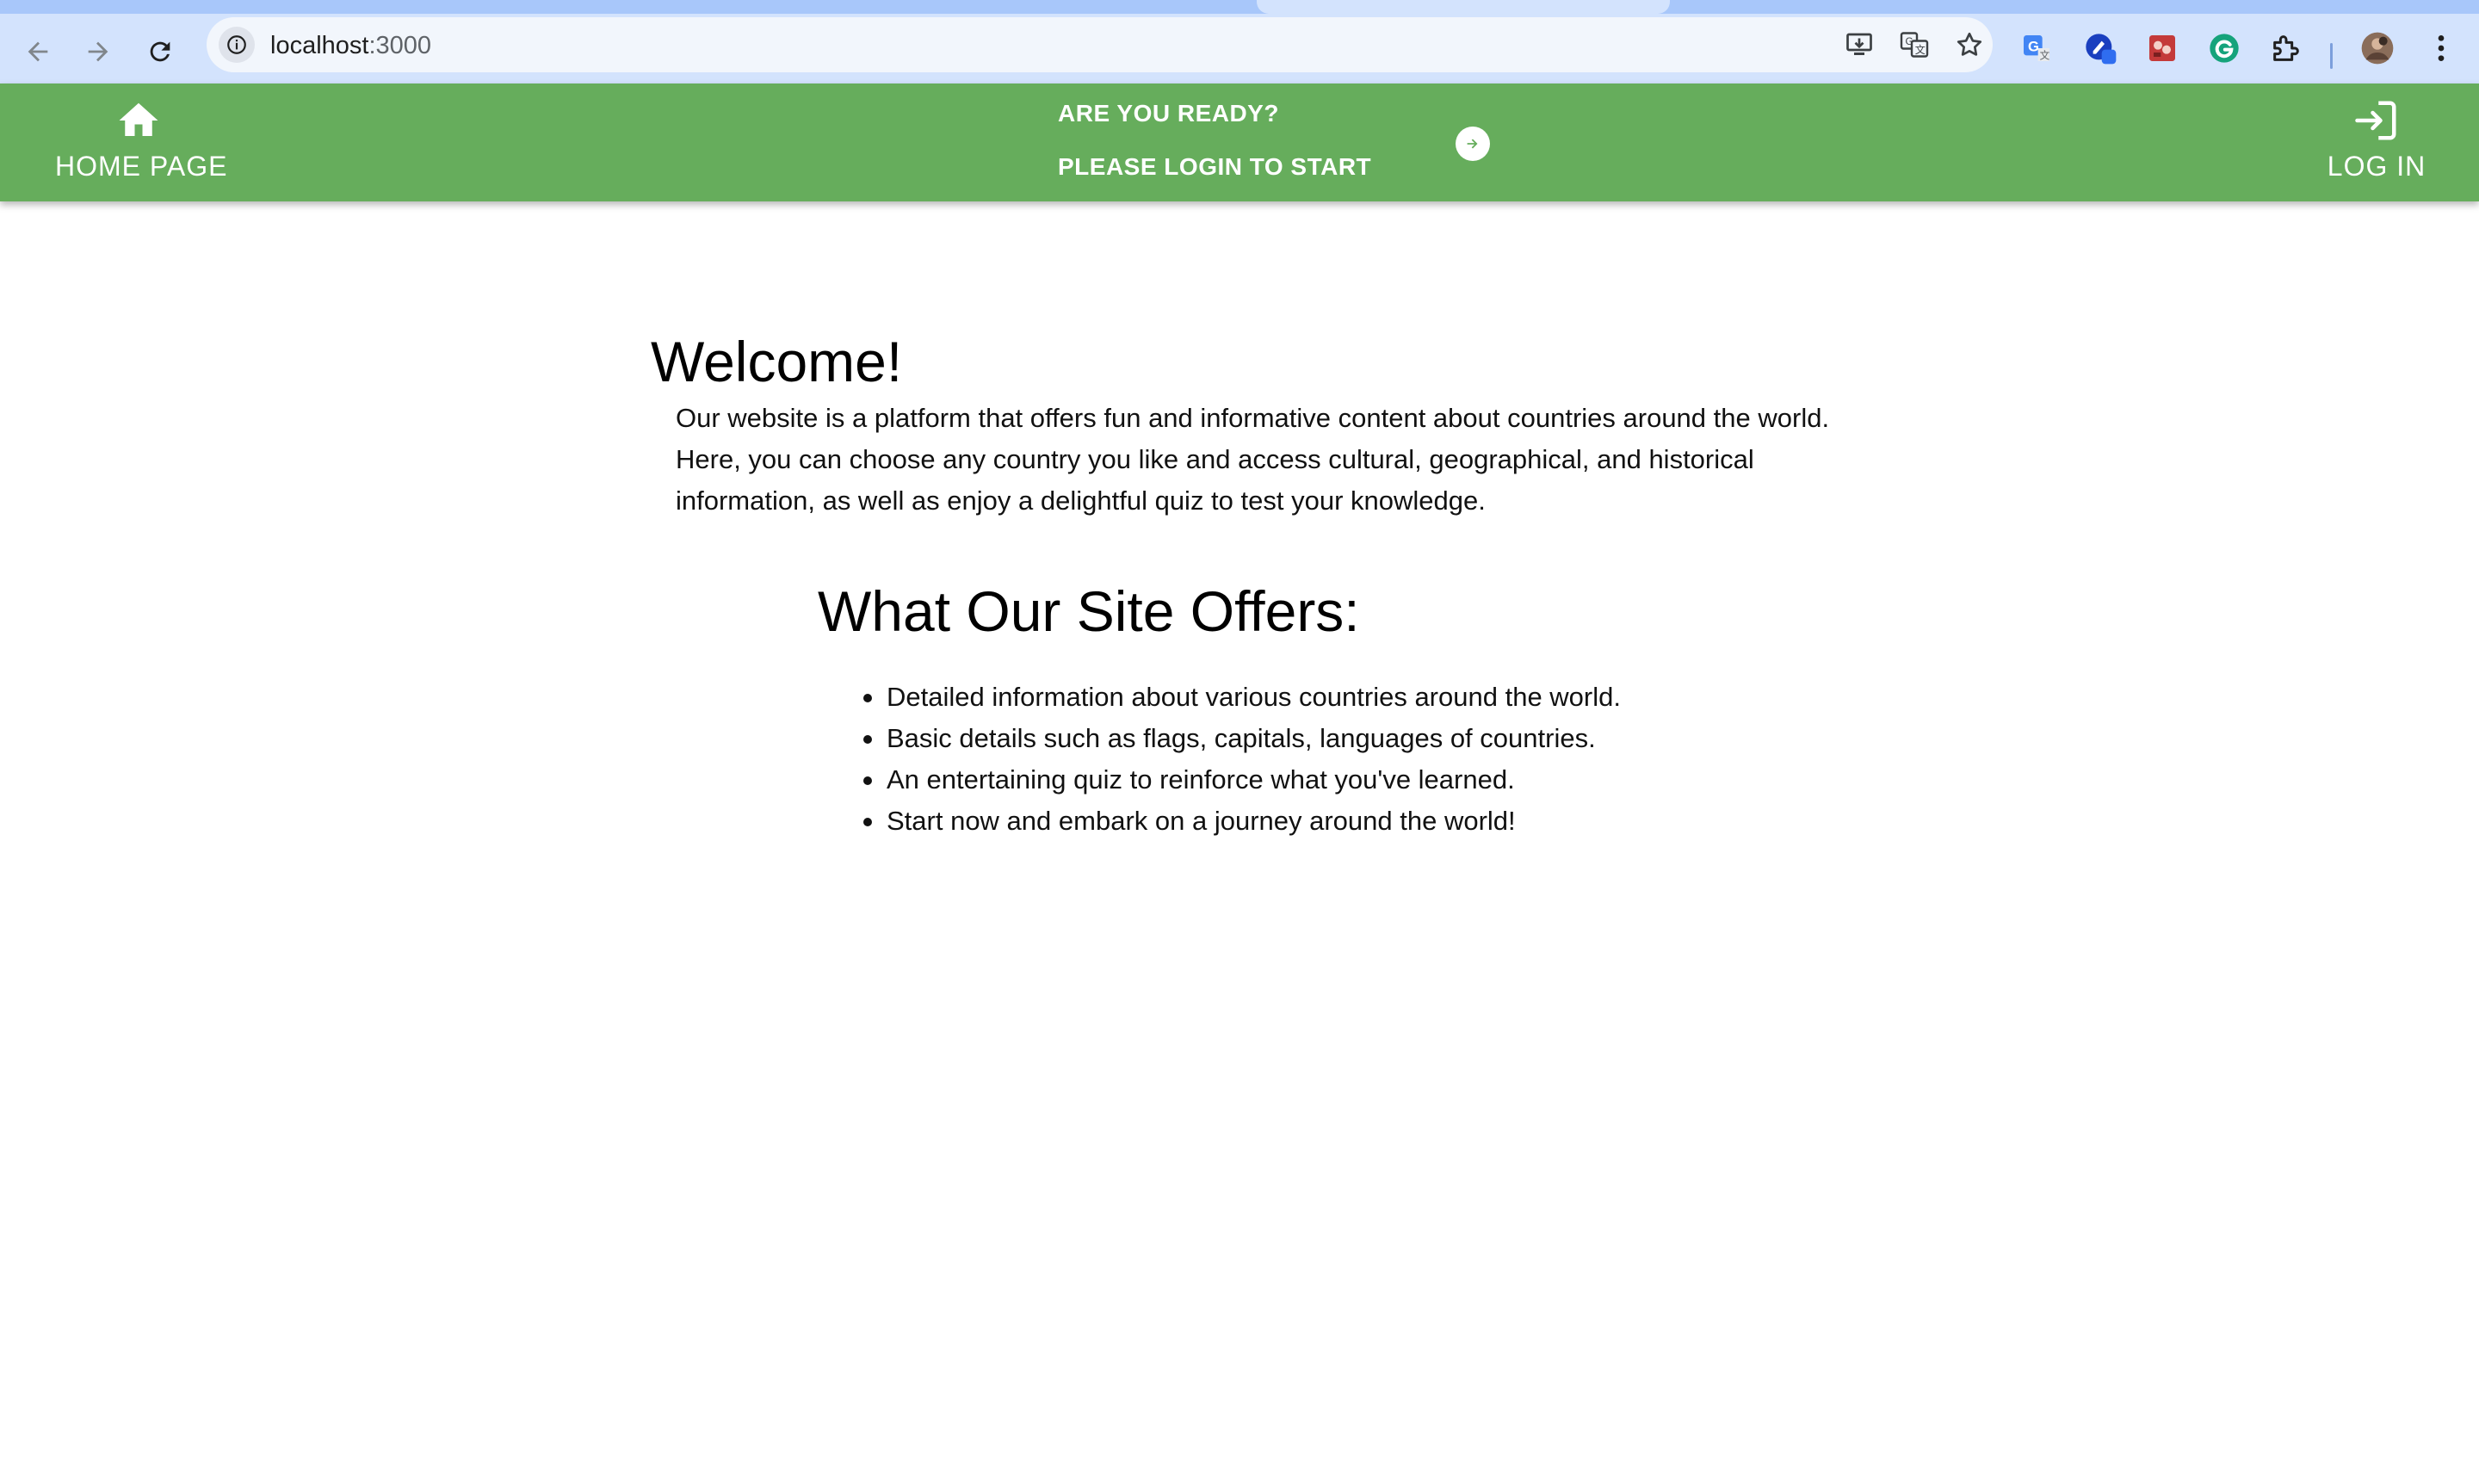  Describe the element at coordinates (1463, 7) in the screenshot. I see `active-tab` at that location.